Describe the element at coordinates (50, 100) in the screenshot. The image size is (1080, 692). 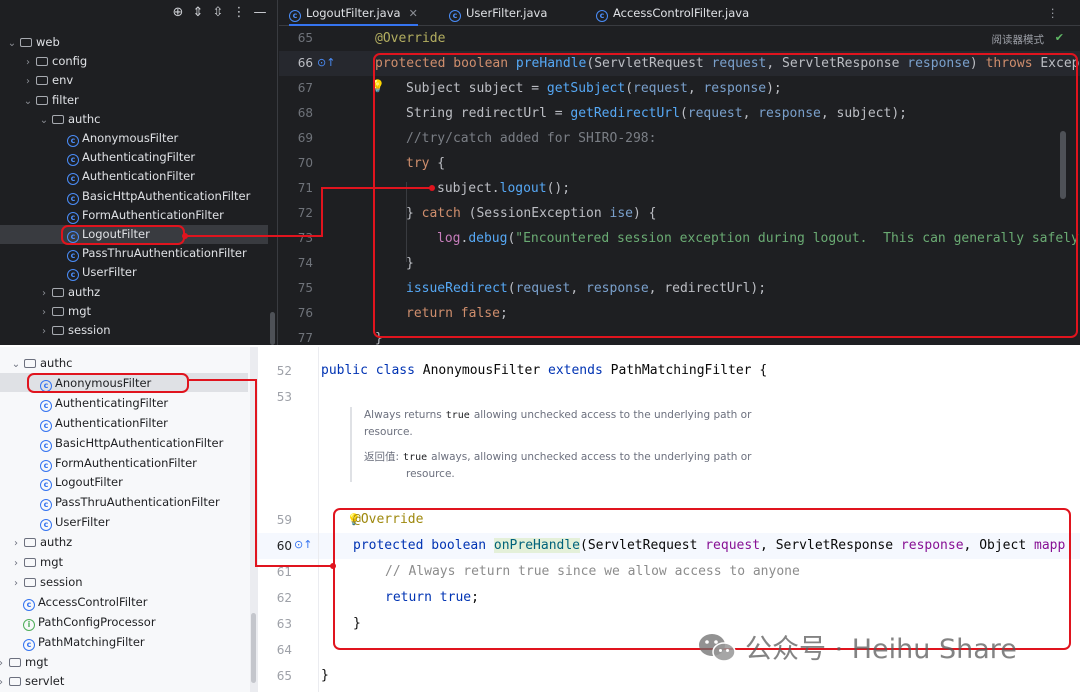
I see `tree-folder: ⌄ filter` at that location.